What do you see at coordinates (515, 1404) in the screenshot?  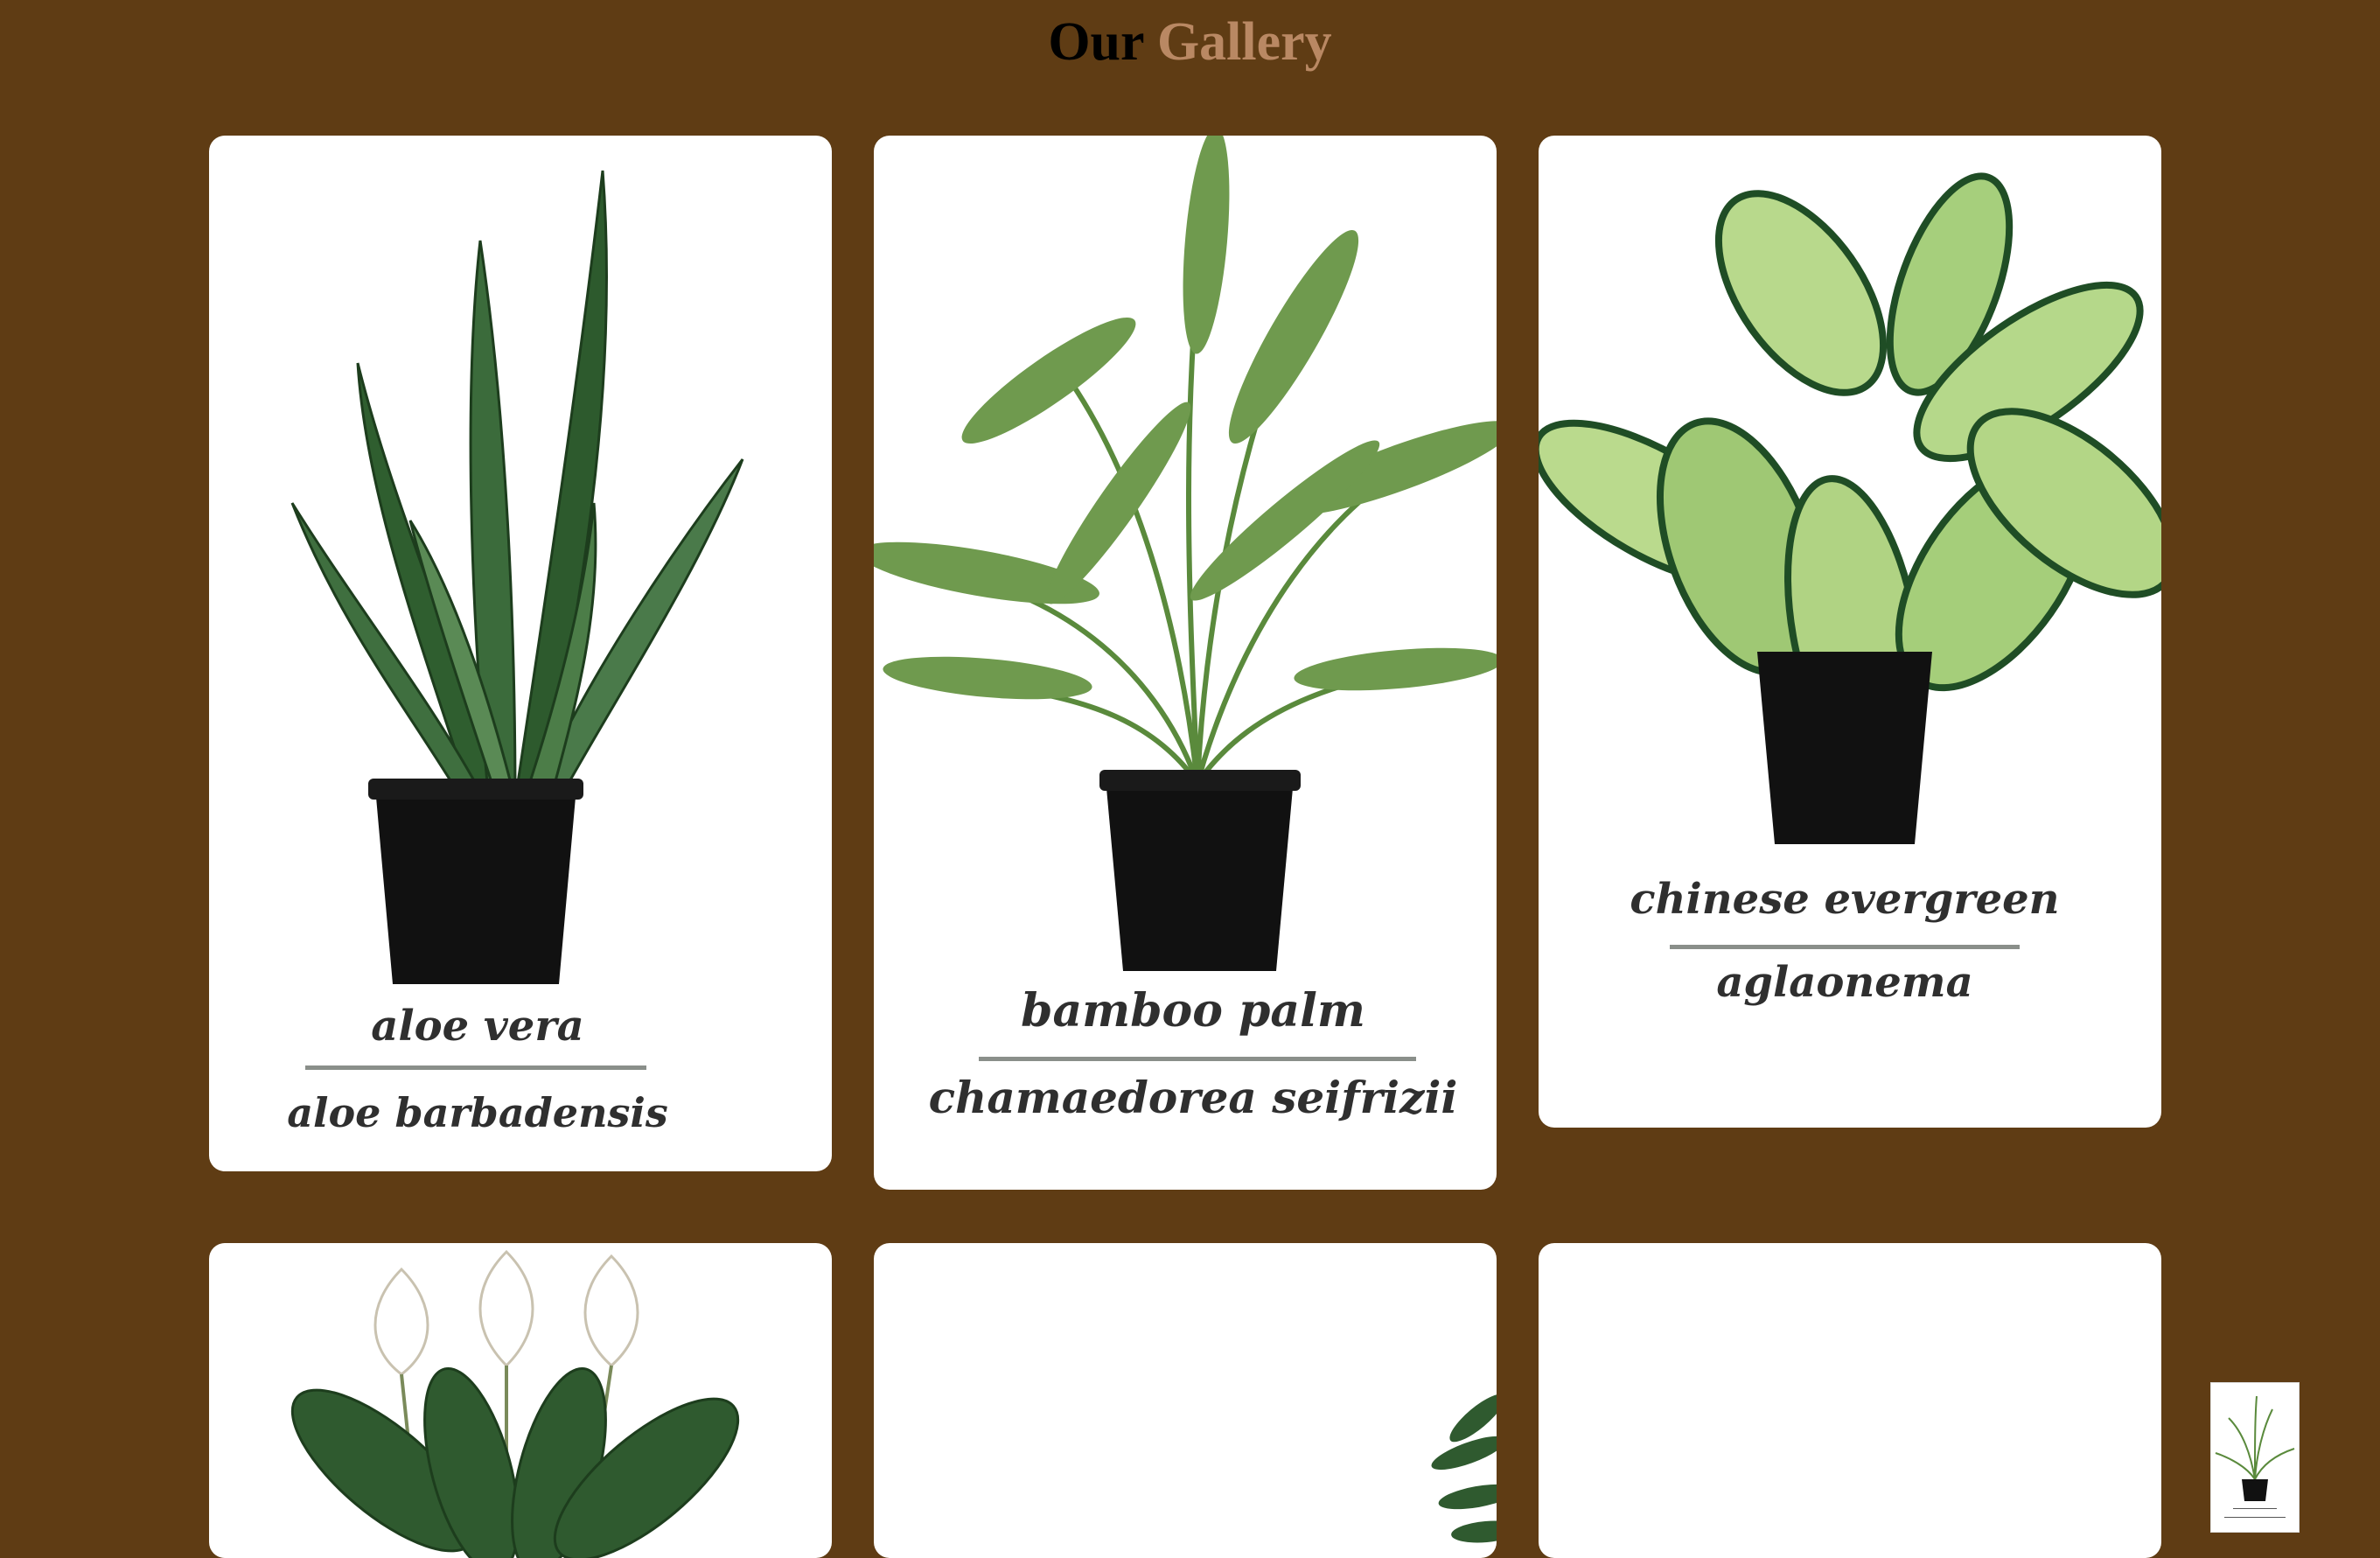 I see `peace-lily-illustration` at bounding box center [515, 1404].